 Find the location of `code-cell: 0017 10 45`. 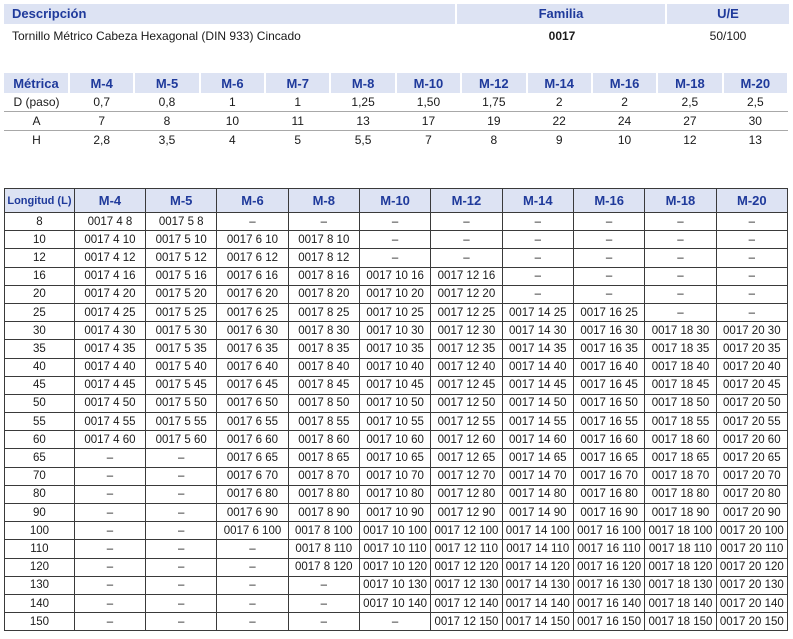

code-cell: 0017 10 45 is located at coordinates (395, 385).